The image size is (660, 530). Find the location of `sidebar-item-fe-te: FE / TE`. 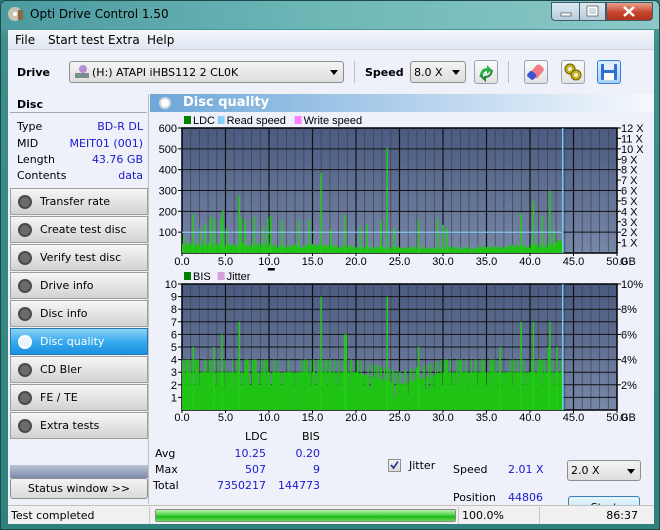

sidebar-item-fe-te: FE / TE is located at coordinates (79, 397).